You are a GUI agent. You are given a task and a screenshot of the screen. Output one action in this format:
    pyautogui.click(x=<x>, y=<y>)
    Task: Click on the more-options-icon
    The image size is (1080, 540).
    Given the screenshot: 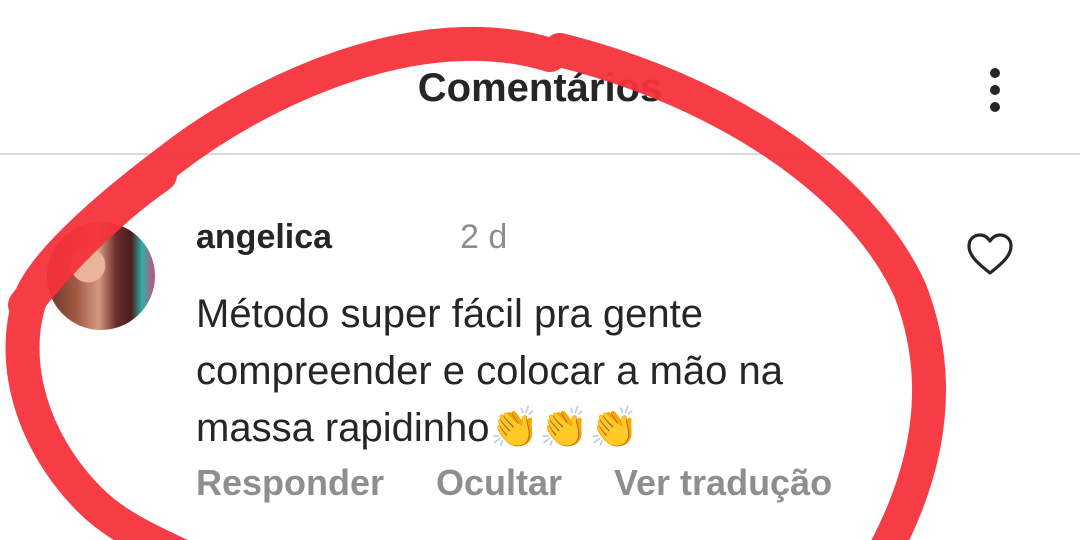 What is the action you would take?
    pyautogui.click(x=995, y=90)
    